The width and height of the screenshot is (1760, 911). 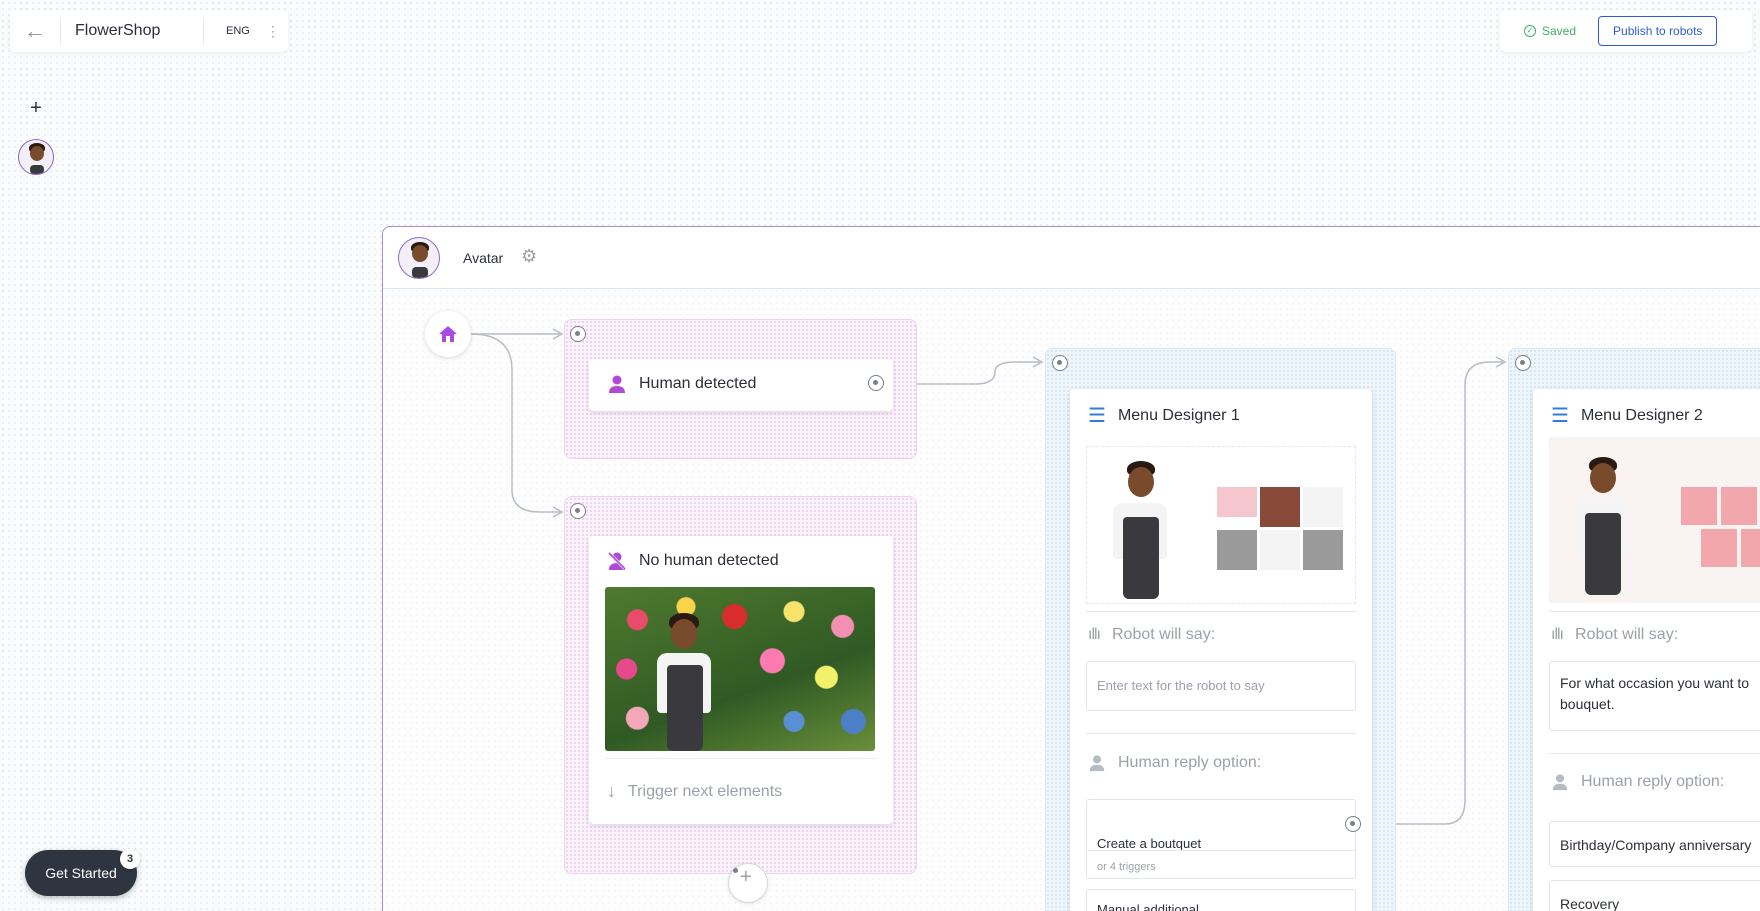 What do you see at coordinates (238, 31) in the screenshot?
I see `language-selector: ENG` at bounding box center [238, 31].